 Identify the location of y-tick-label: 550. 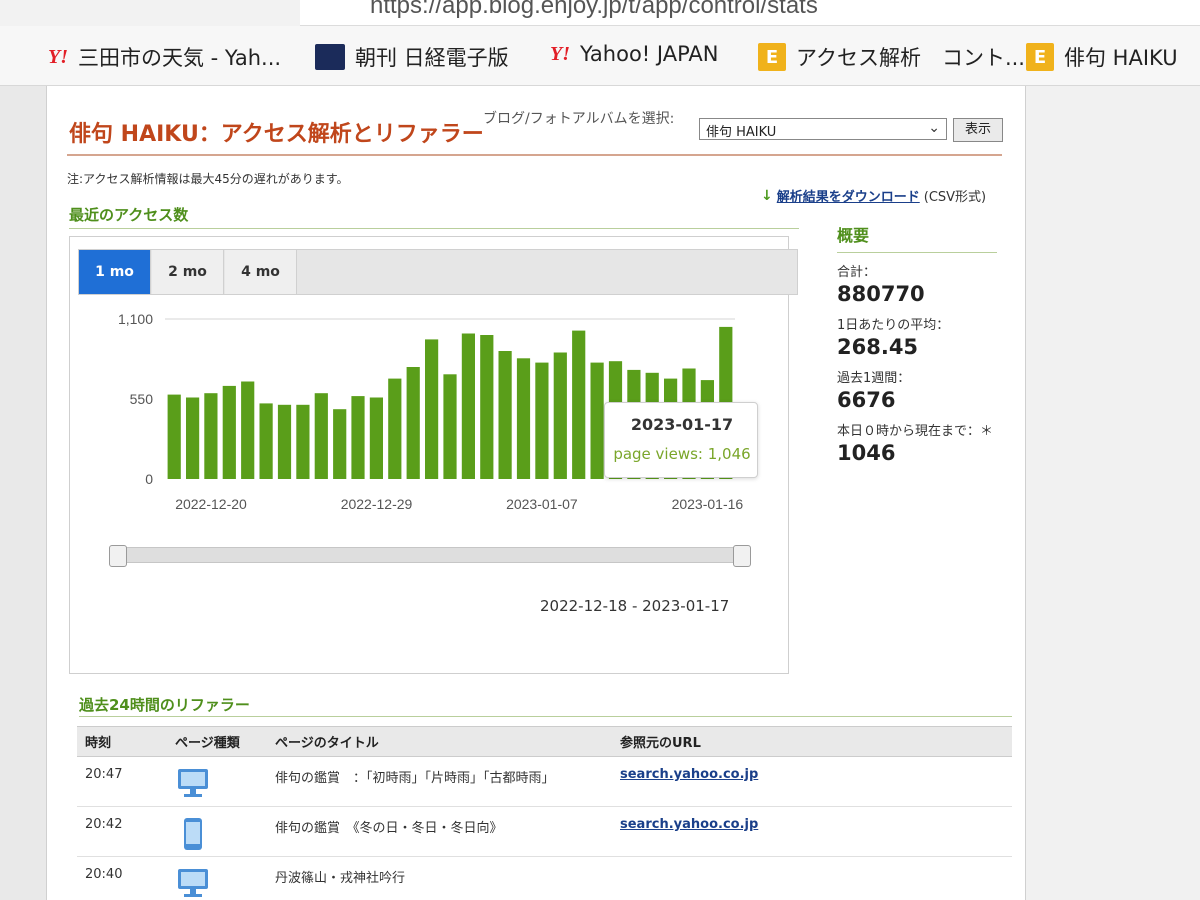
(142, 399).